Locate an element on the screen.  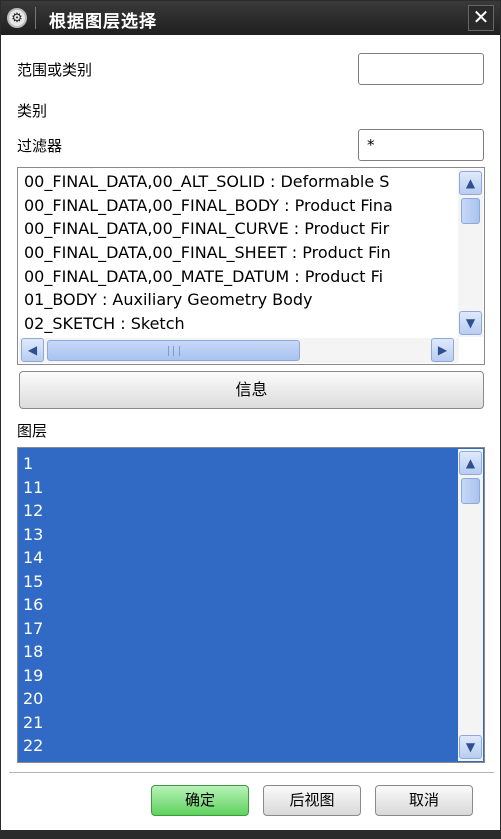
category-horizontal-scrollbar: ◀ ▶ is located at coordinates (239, 350).